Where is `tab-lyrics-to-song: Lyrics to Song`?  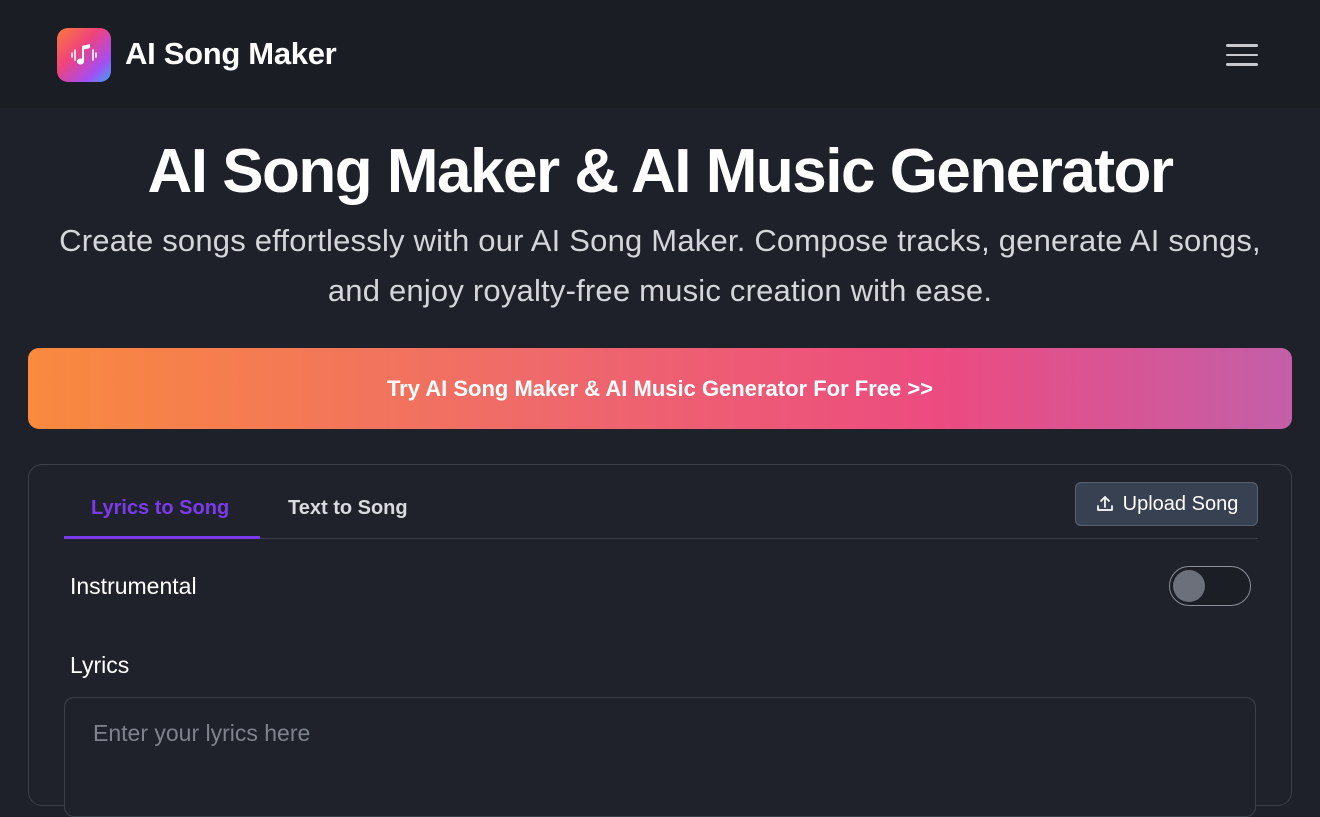
tab-lyrics-to-song: Lyrics to Song is located at coordinates (160, 508).